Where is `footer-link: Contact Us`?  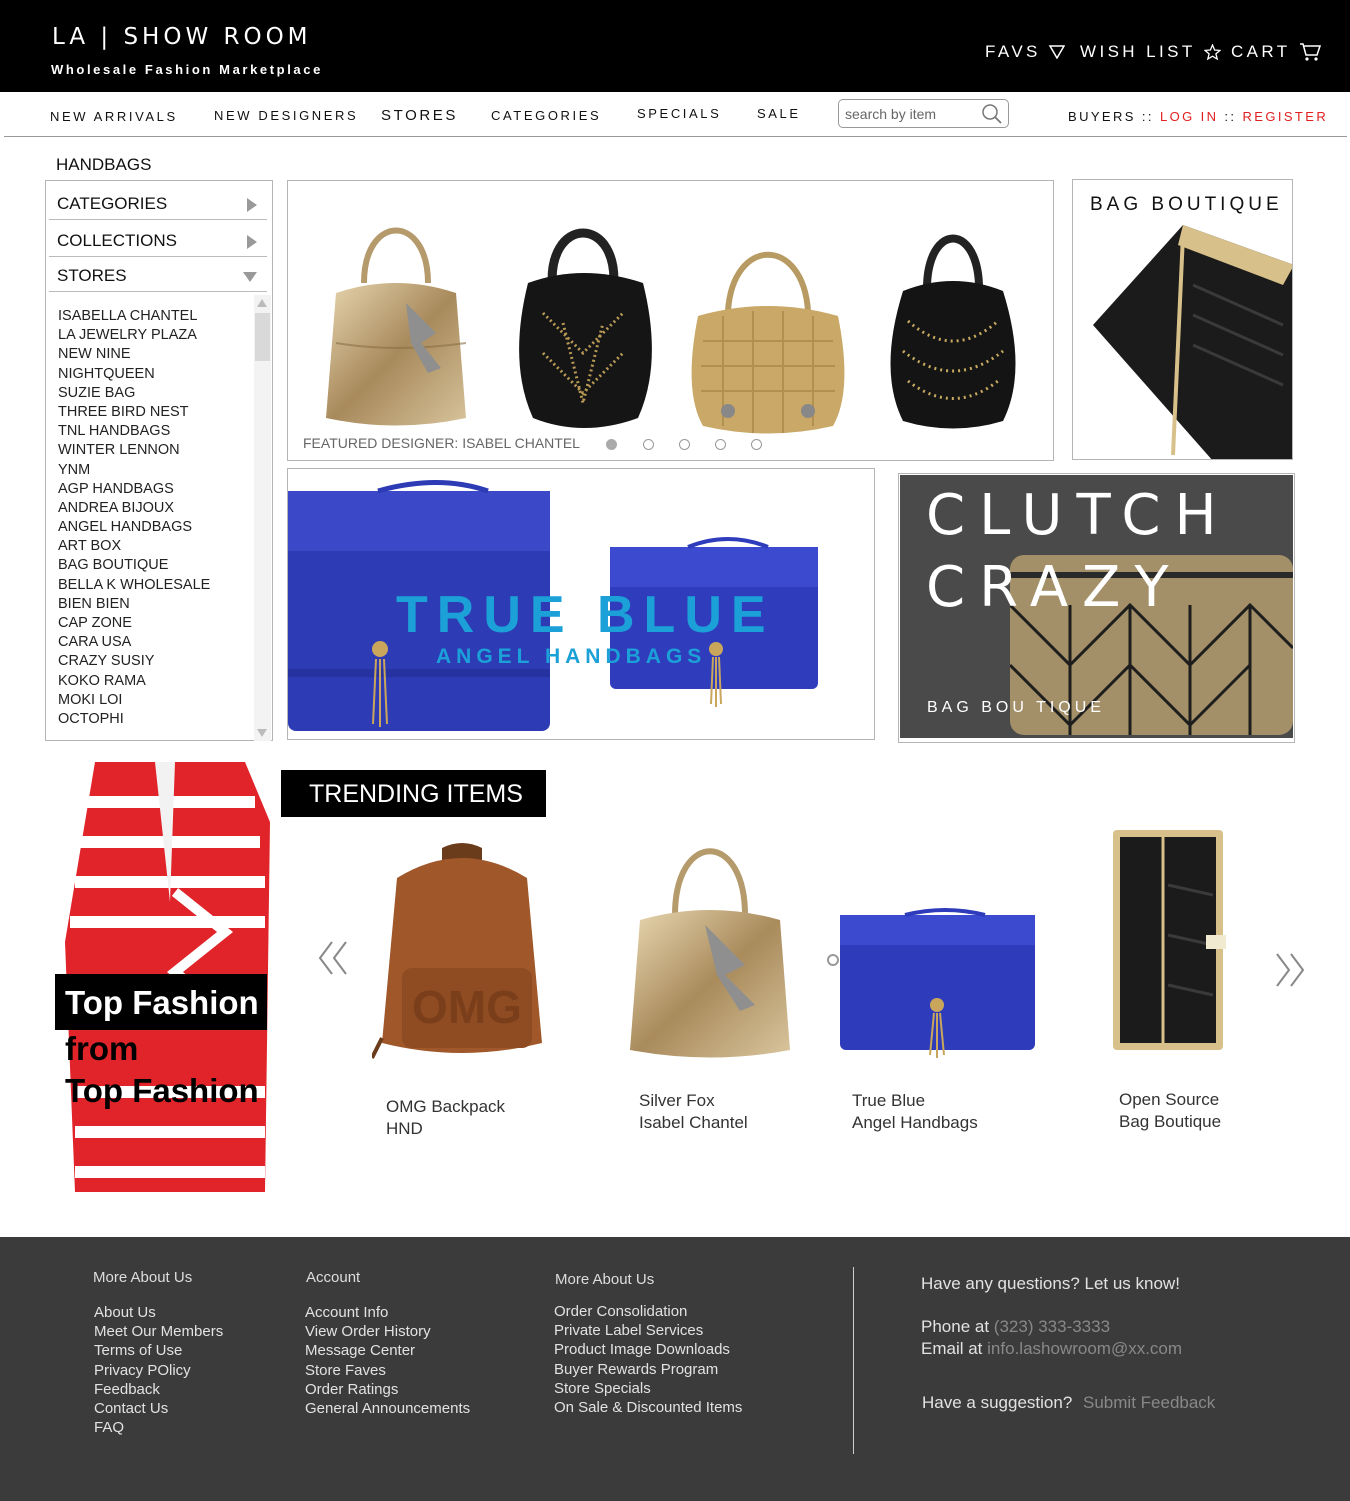
footer-link: Contact Us is located at coordinates (158, 1408).